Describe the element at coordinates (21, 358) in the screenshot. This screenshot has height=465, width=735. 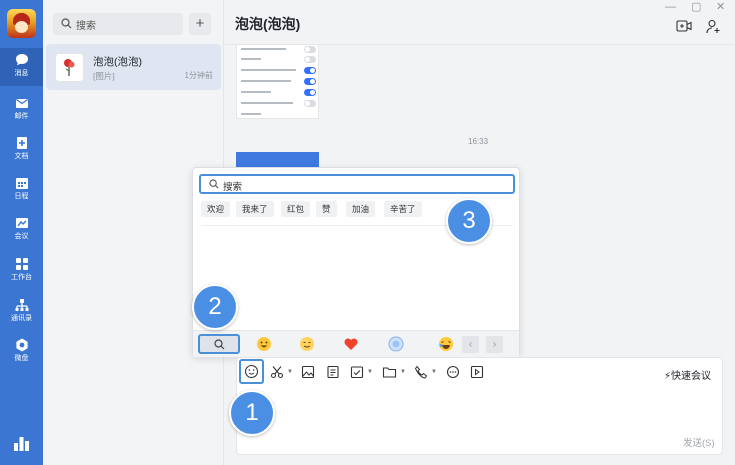
I see `nav-label: 微盘` at that location.